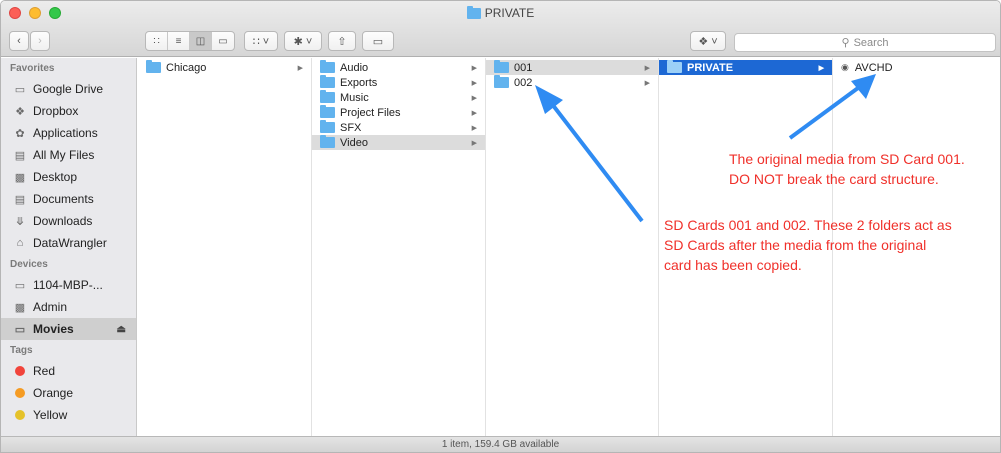  I want to click on red-tag-icon, so click(20, 371).